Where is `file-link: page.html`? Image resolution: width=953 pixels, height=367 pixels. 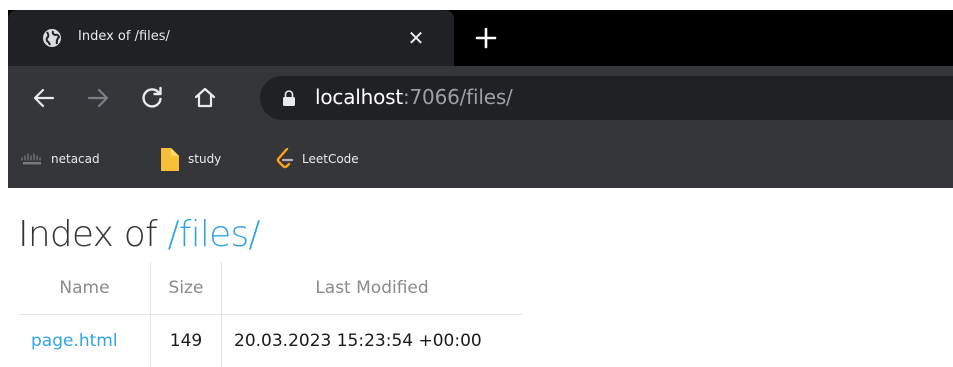 file-link: page.html is located at coordinates (74, 341).